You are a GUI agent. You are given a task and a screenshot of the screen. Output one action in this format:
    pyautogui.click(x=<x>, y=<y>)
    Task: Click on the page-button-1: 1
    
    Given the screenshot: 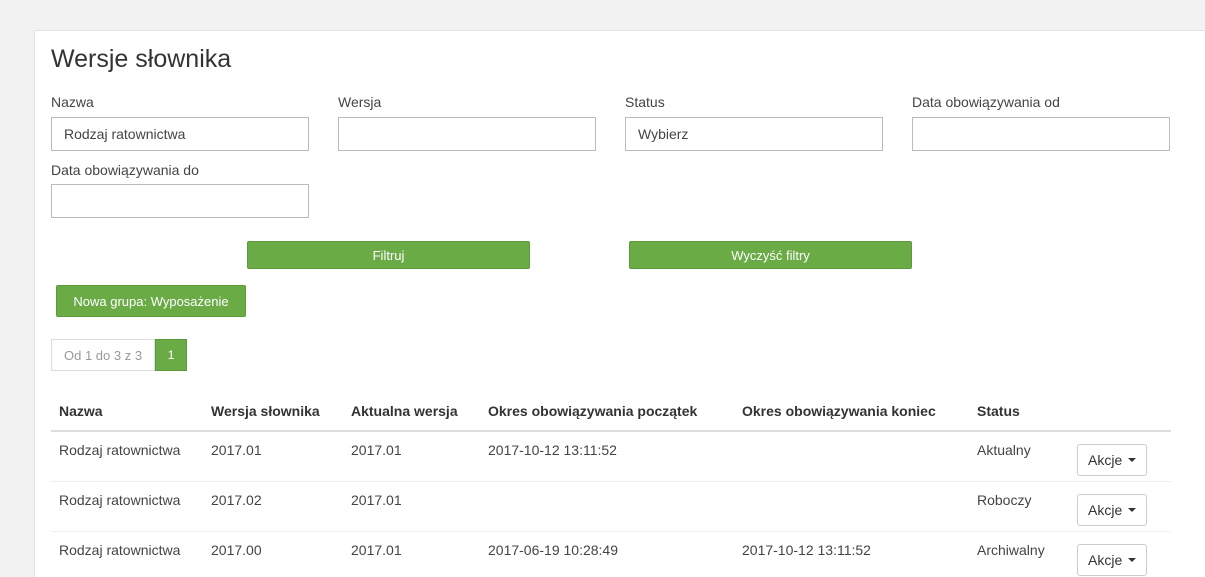 What is the action you would take?
    pyautogui.click(x=171, y=355)
    